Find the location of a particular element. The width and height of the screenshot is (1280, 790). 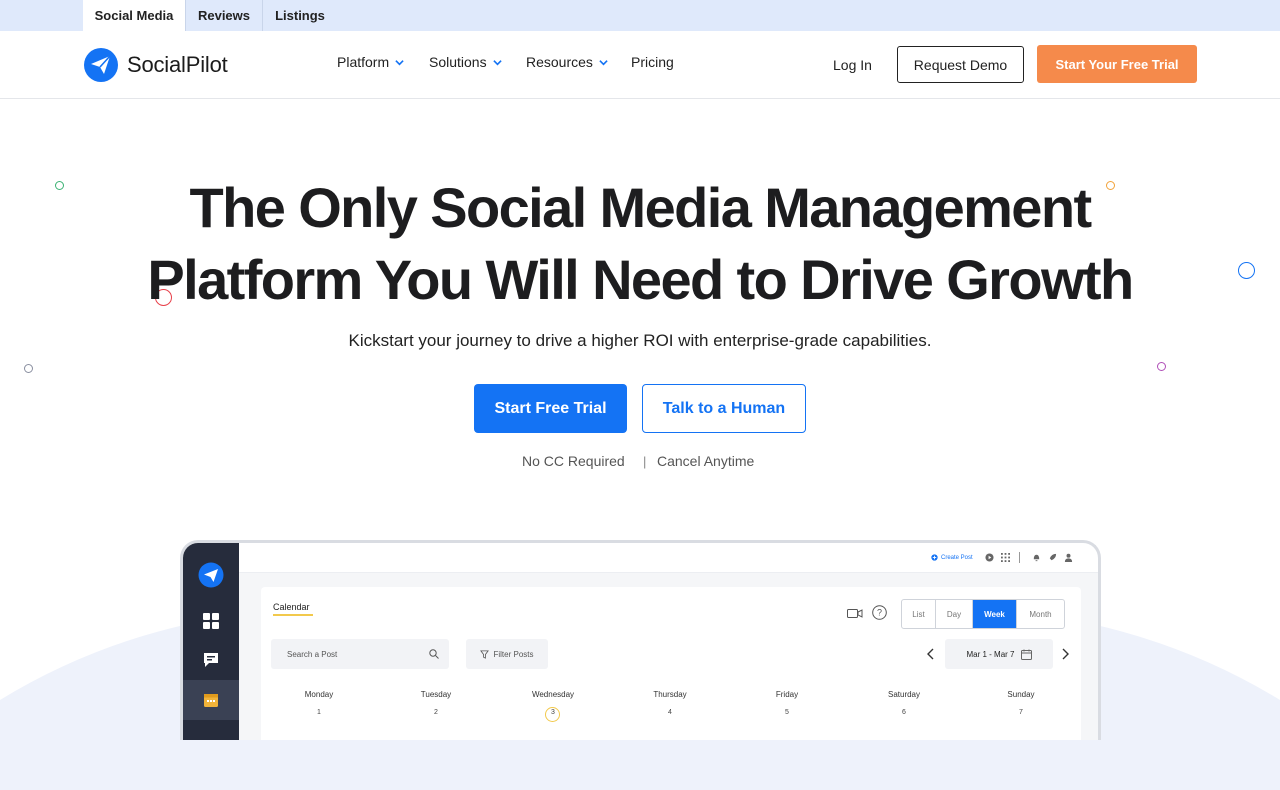

video-icon is located at coordinates (855, 613).